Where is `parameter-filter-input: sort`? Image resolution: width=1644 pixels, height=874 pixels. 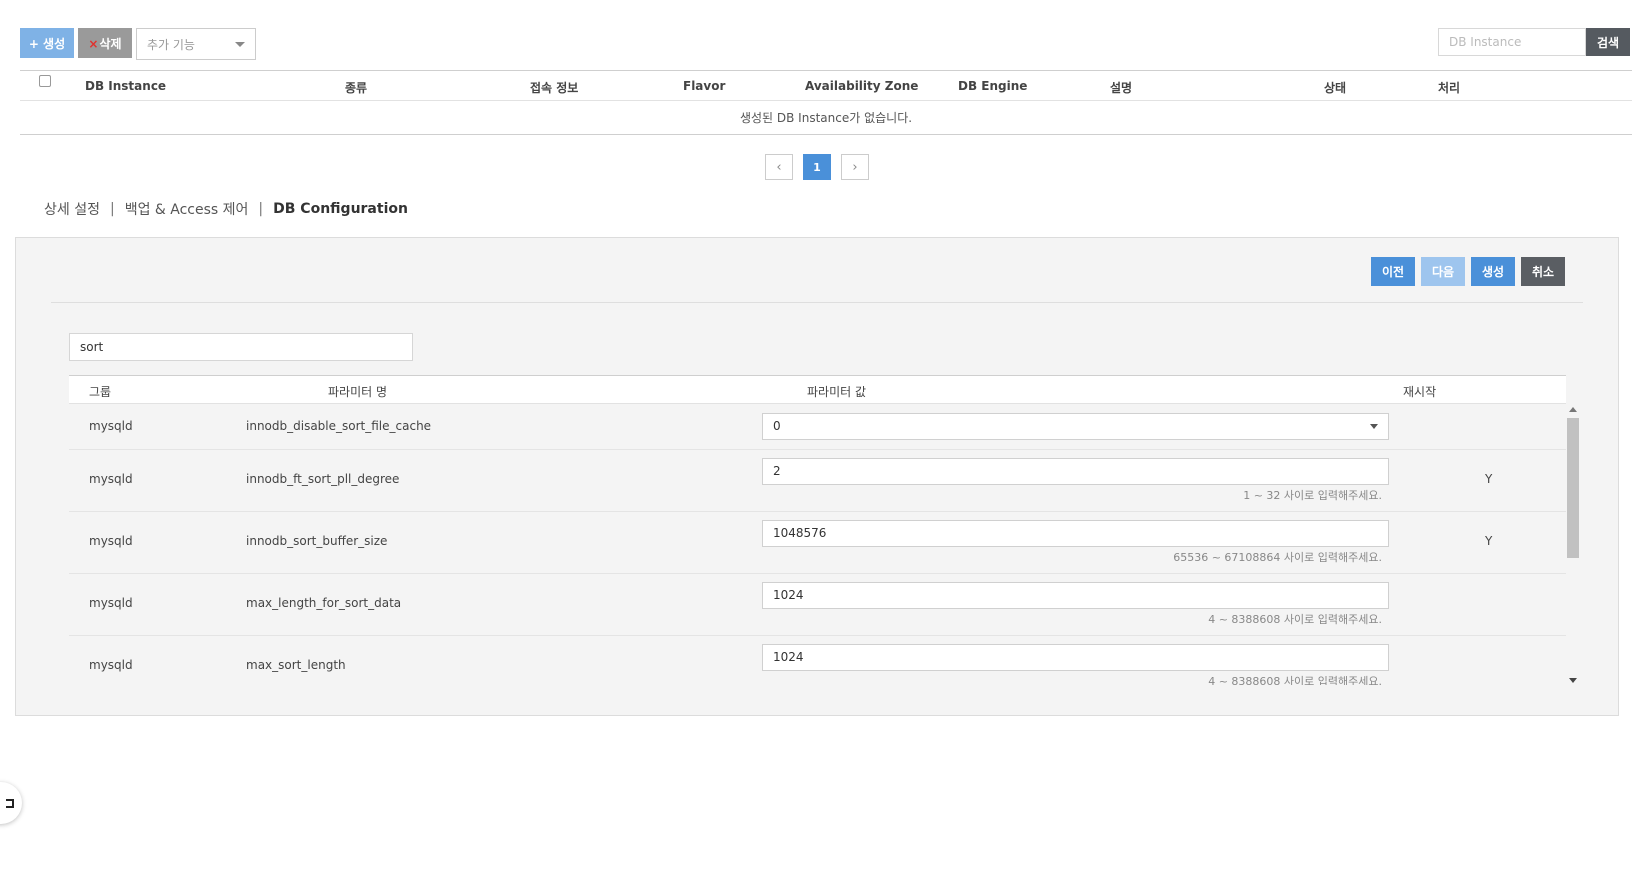
parameter-filter-input: sort is located at coordinates (241, 347).